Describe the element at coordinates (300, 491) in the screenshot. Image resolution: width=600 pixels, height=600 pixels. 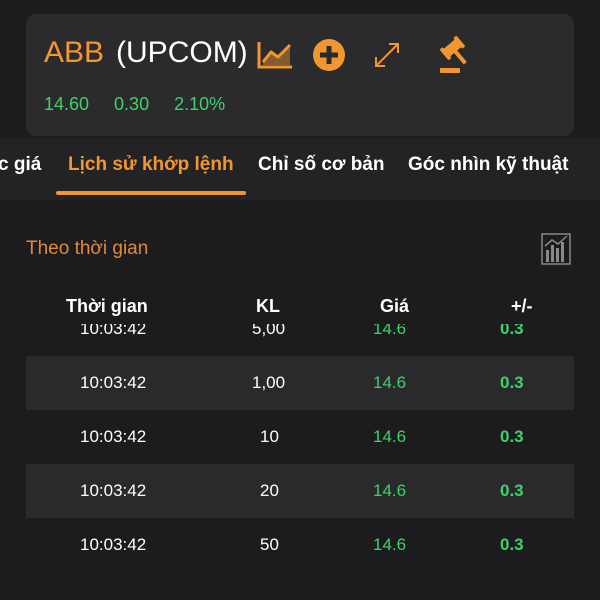
I see `table-row: 10:03:42 20 14.6 0.3` at that location.